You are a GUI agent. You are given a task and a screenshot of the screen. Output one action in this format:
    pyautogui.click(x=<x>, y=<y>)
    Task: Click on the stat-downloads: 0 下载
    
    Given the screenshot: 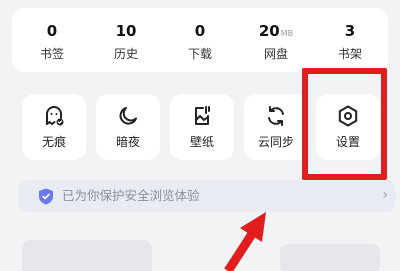 What is the action you would take?
    pyautogui.click(x=200, y=40)
    